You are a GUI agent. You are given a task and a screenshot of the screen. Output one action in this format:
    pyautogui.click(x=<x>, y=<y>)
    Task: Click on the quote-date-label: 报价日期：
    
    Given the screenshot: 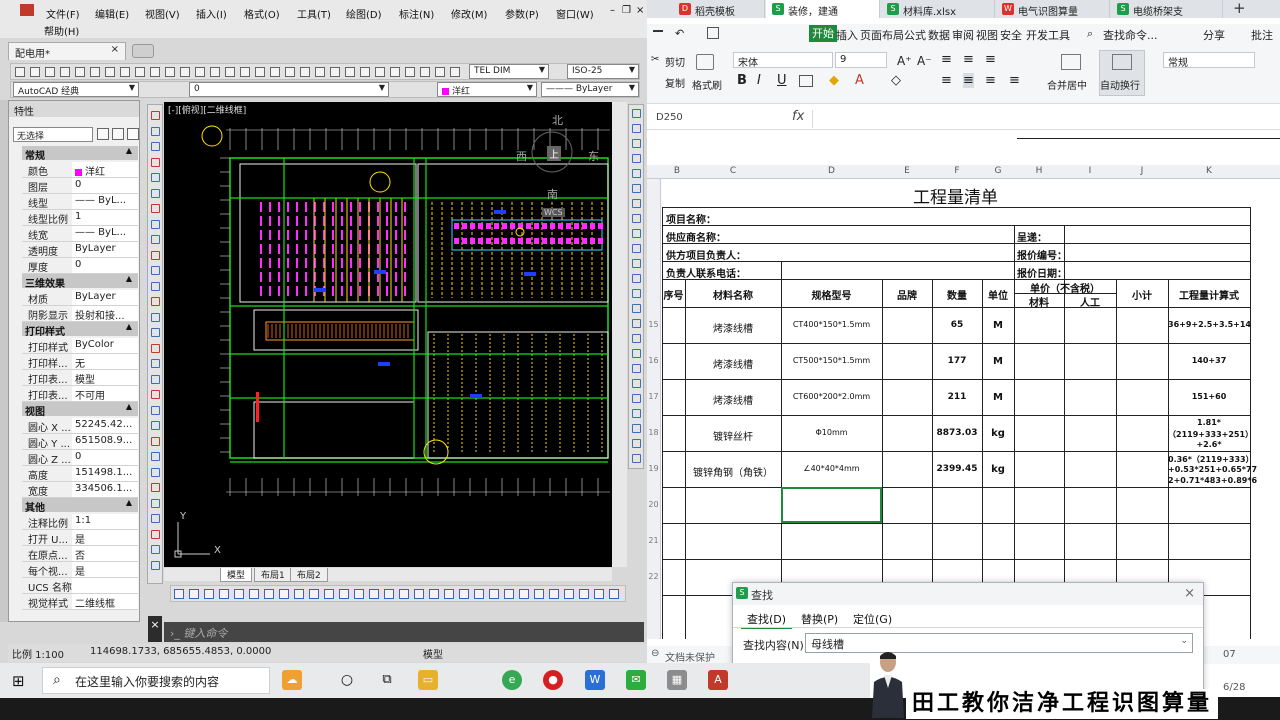 What is the action you would take?
    pyautogui.click(x=1042, y=272)
    